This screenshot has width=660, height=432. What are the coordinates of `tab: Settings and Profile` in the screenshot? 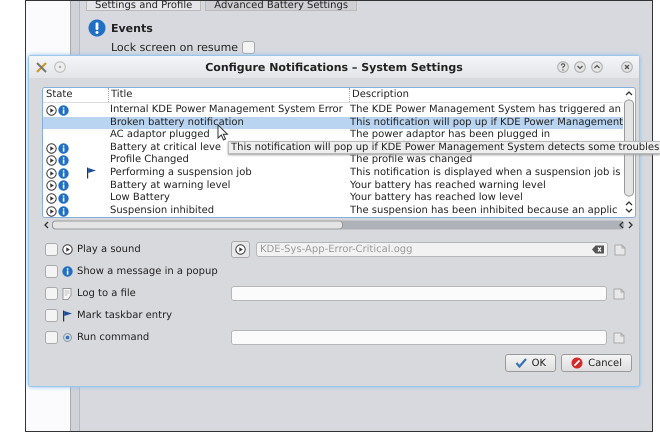 It's located at (144, 6).